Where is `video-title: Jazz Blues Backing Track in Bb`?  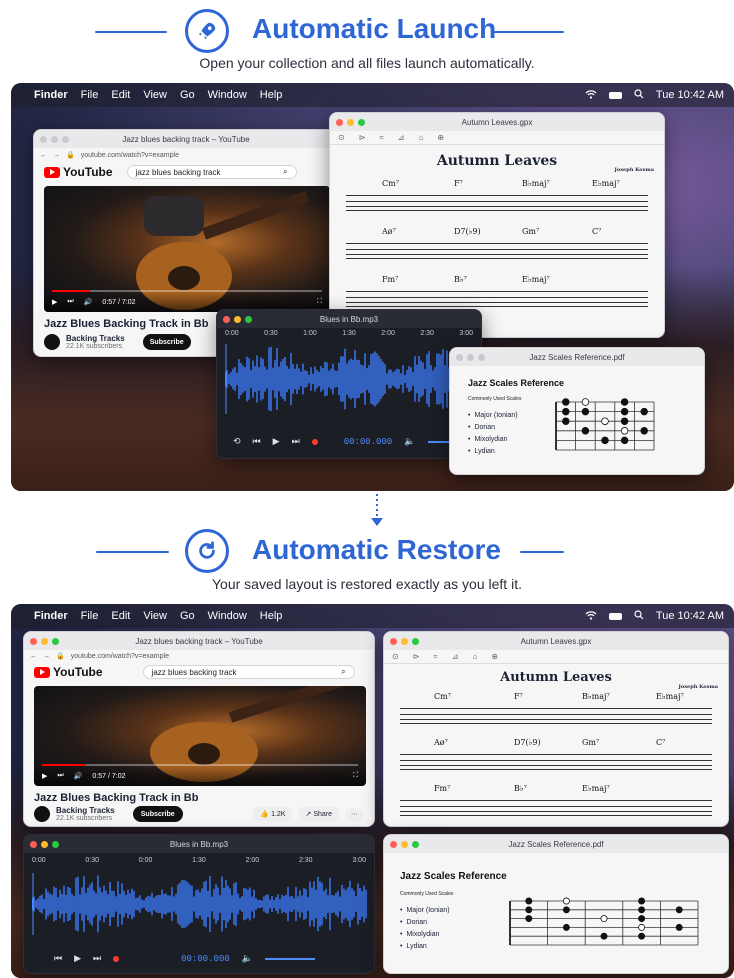 video-title: Jazz Blues Backing Track in Bb is located at coordinates (126, 324).